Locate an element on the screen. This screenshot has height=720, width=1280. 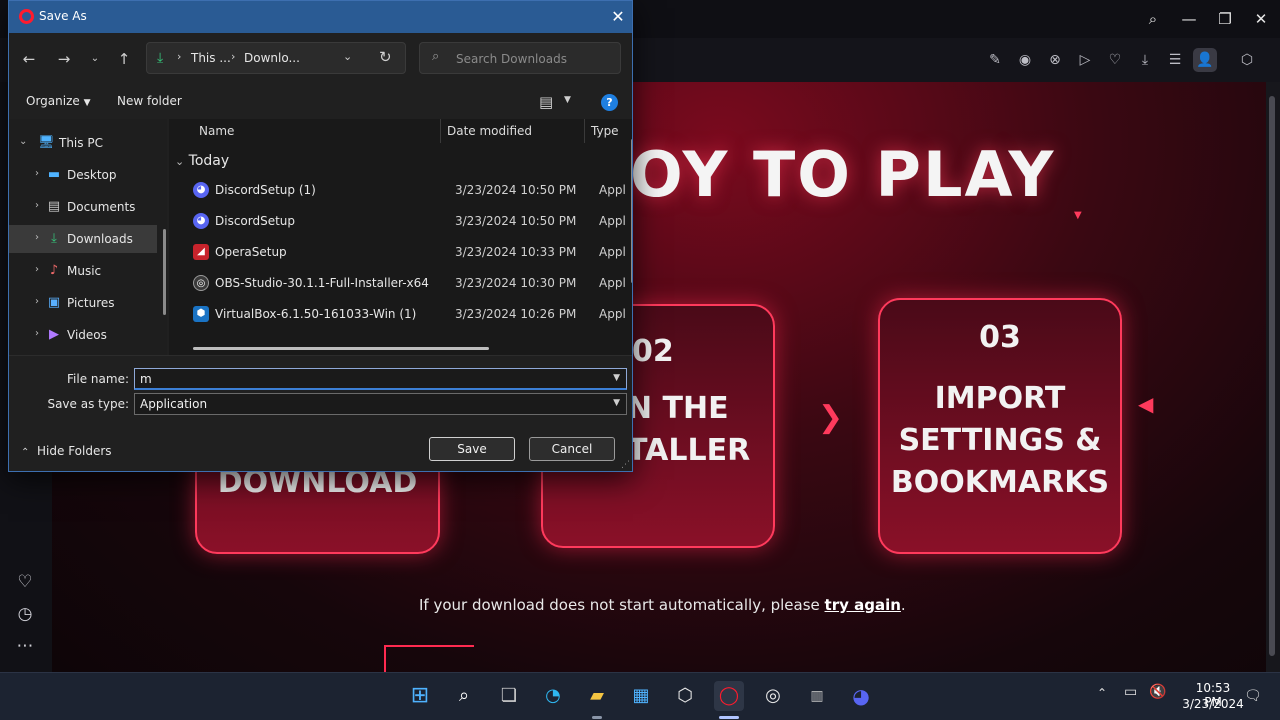
notification-icon: 🗨 is located at coordinates (1253, 696).